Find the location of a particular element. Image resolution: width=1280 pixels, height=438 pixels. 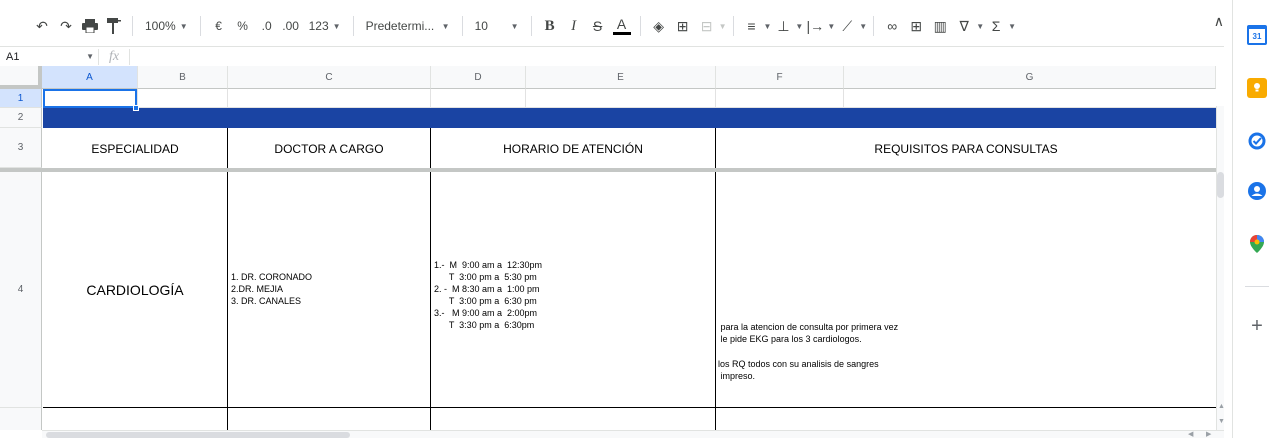

vertical-align-icon: ⊥ is located at coordinates (783, 26).